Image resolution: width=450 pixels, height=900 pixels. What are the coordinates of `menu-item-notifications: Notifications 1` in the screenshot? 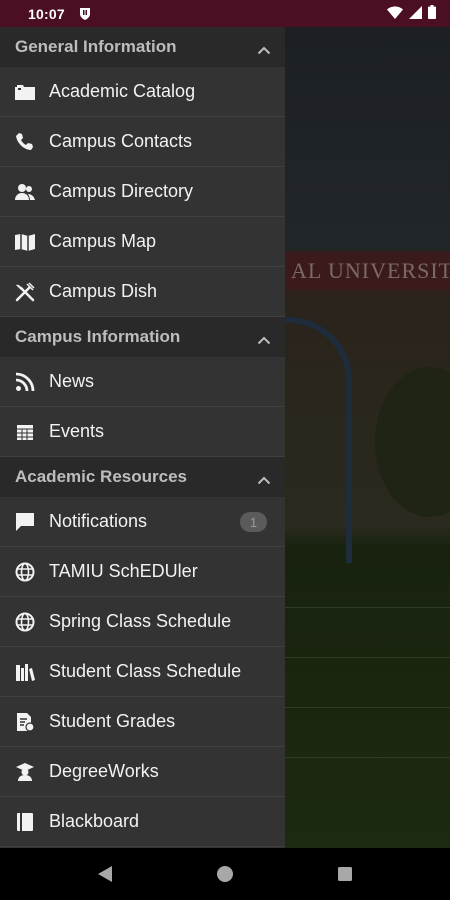 It's located at (142, 522).